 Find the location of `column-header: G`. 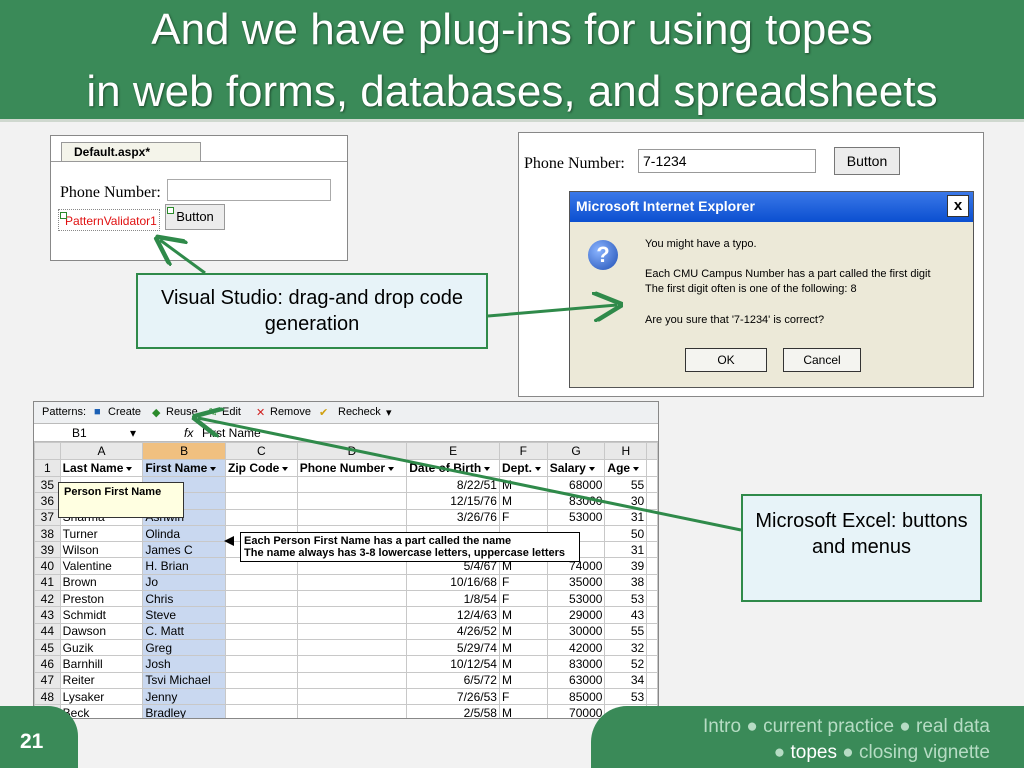

column-header: G is located at coordinates (576, 451).